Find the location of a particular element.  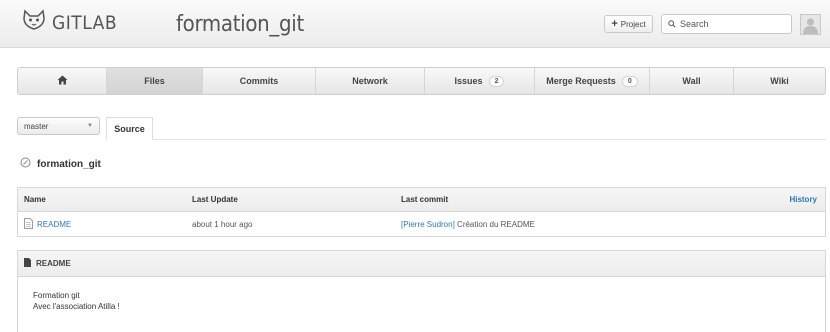

tab-home is located at coordinates (62, 81).